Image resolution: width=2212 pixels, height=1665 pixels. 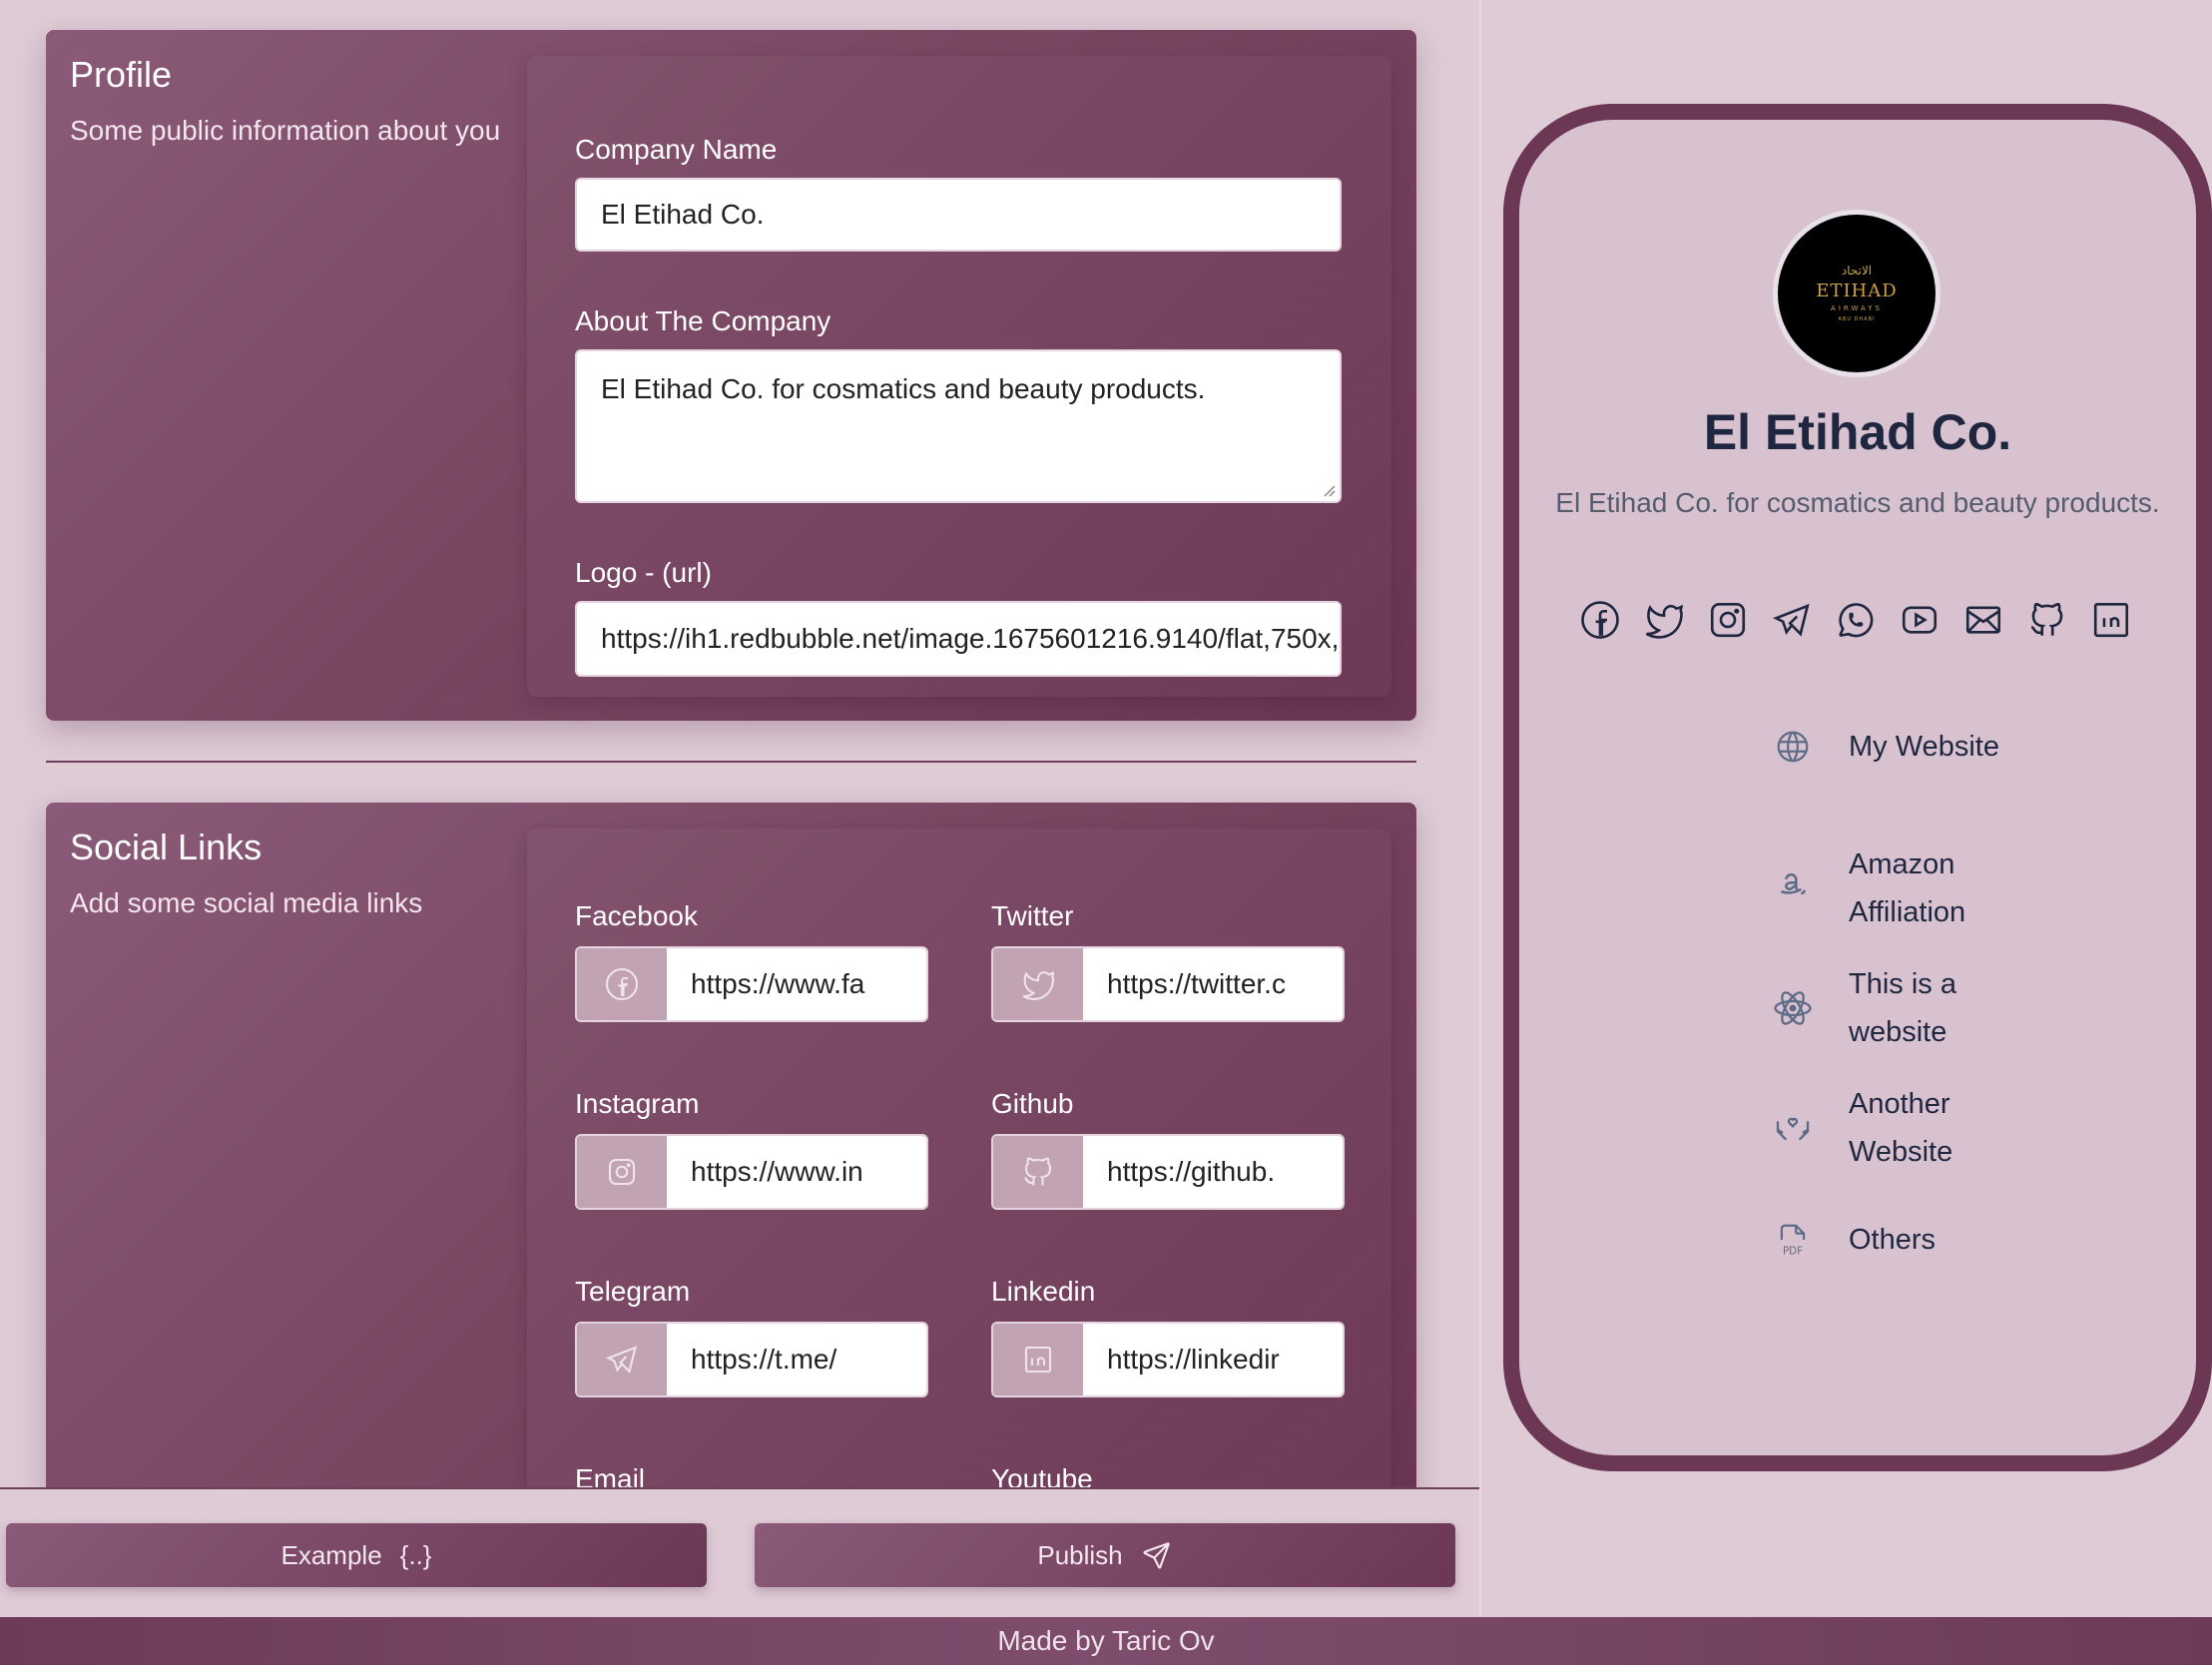 I want to click on preview-social-icons, so click(x=1855, y=620).